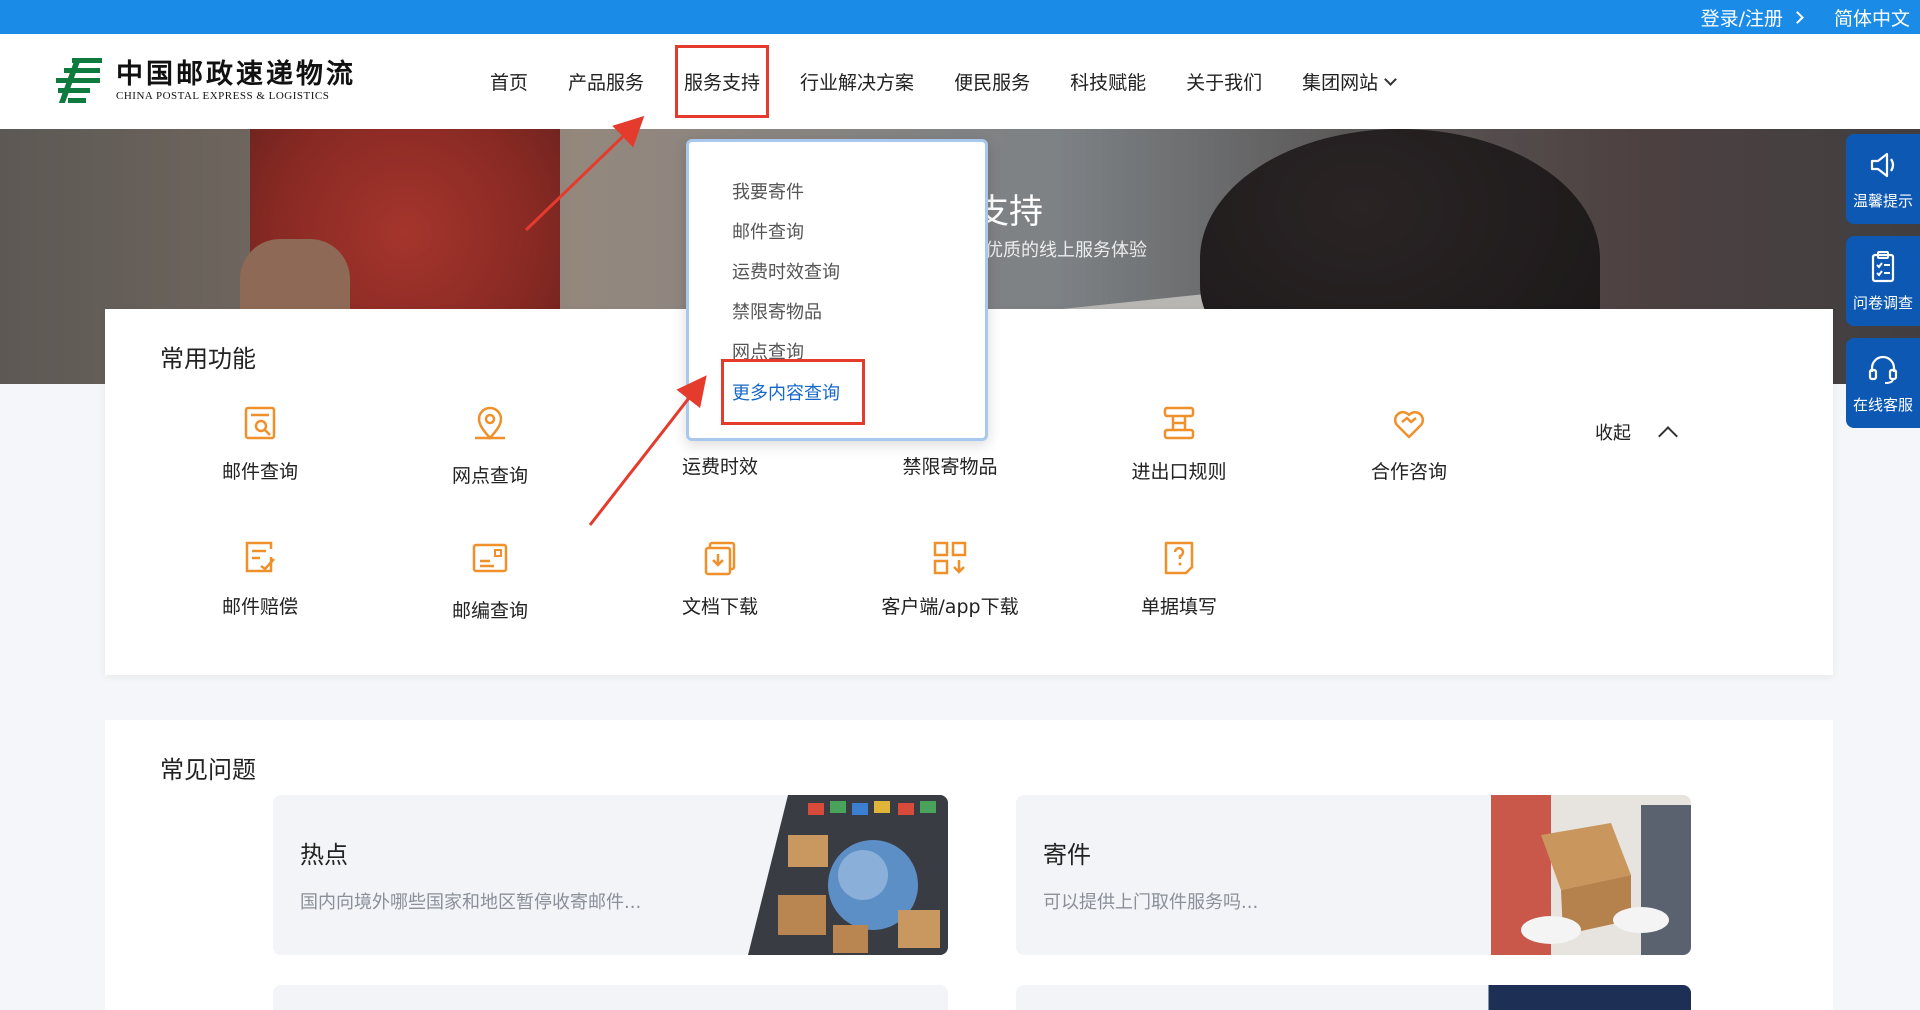 The width and height of the screenshot is (1920, 1010). I want to click on arrow-to-more, so click(647, 450).